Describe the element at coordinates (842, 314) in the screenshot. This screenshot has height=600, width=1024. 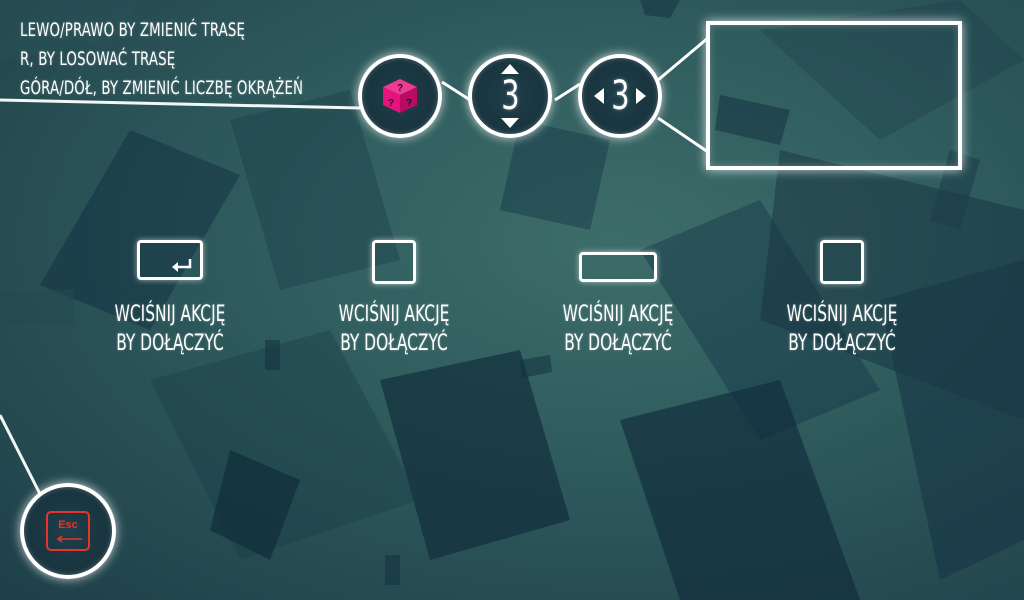
I see `player-4-prompt-line1: WCIŚNIJ AKCJĘ` at that location.